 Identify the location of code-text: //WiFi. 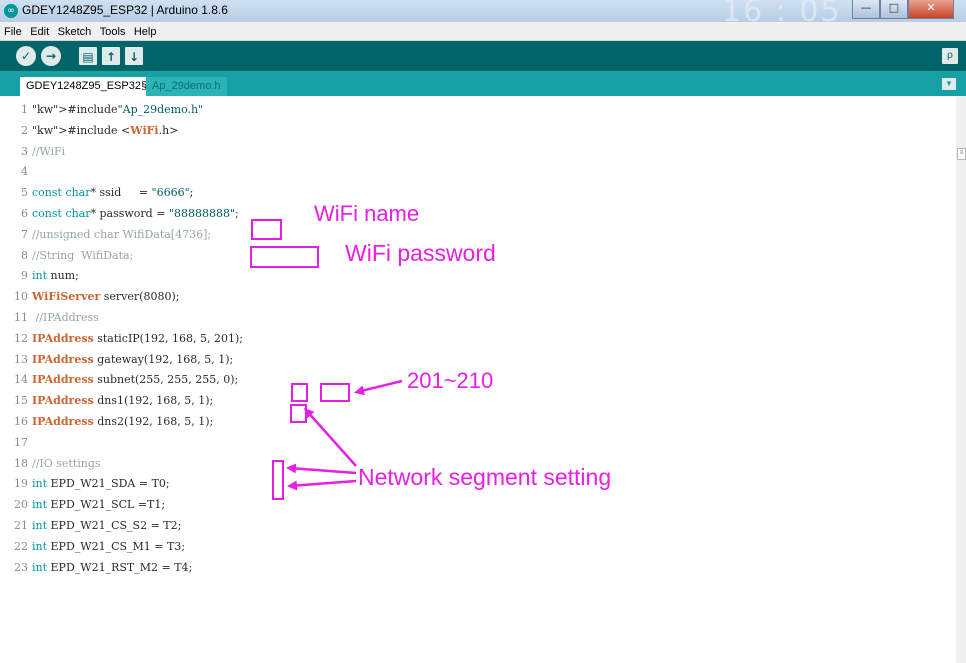
(48, 151).